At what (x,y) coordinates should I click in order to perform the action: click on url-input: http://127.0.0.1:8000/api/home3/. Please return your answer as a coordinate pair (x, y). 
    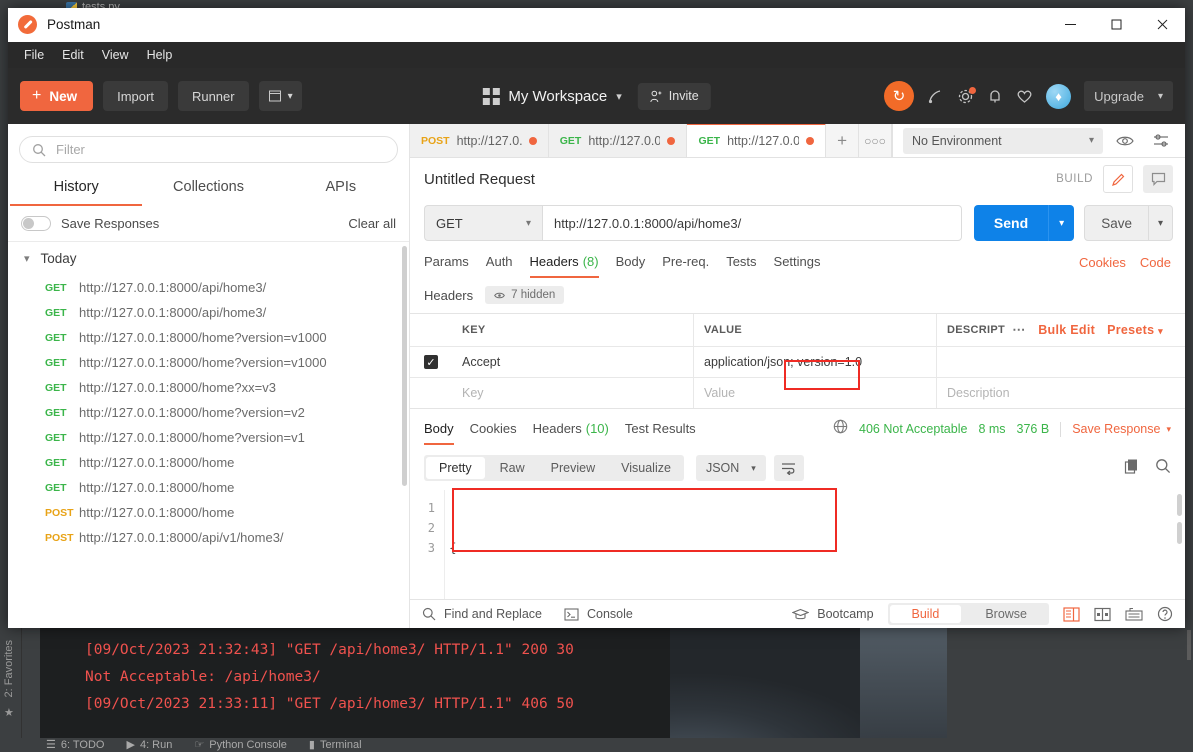
    Looking at the image, I should click on (752, 223).